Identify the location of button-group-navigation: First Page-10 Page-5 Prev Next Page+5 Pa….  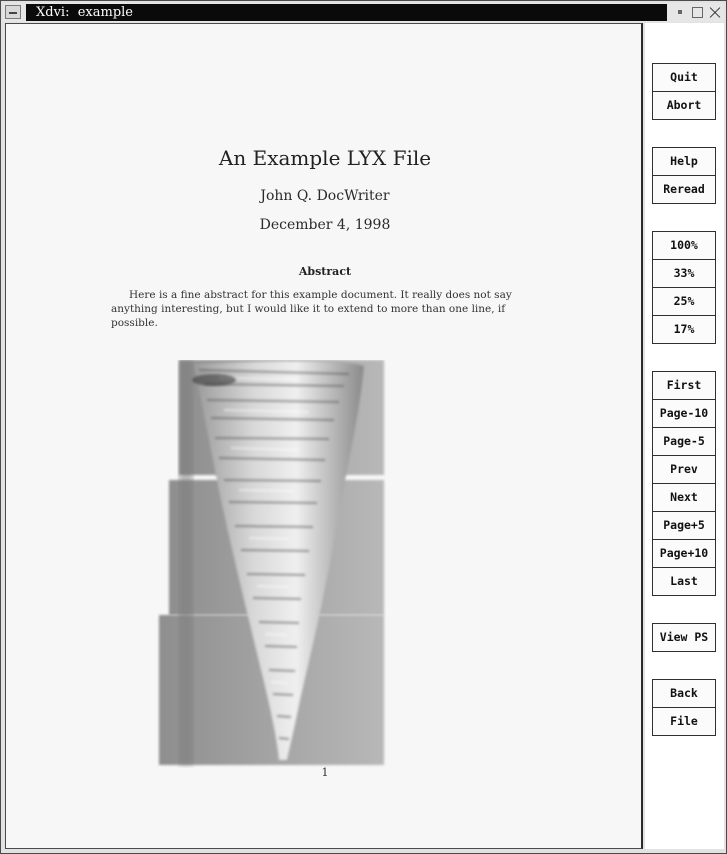
(684, 483).